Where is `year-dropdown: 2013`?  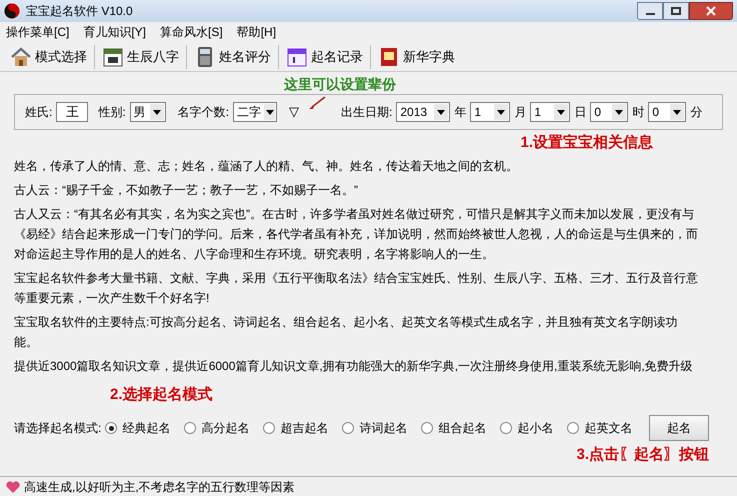
year-dropdown: 2013 is located at coordinates (423, 112).